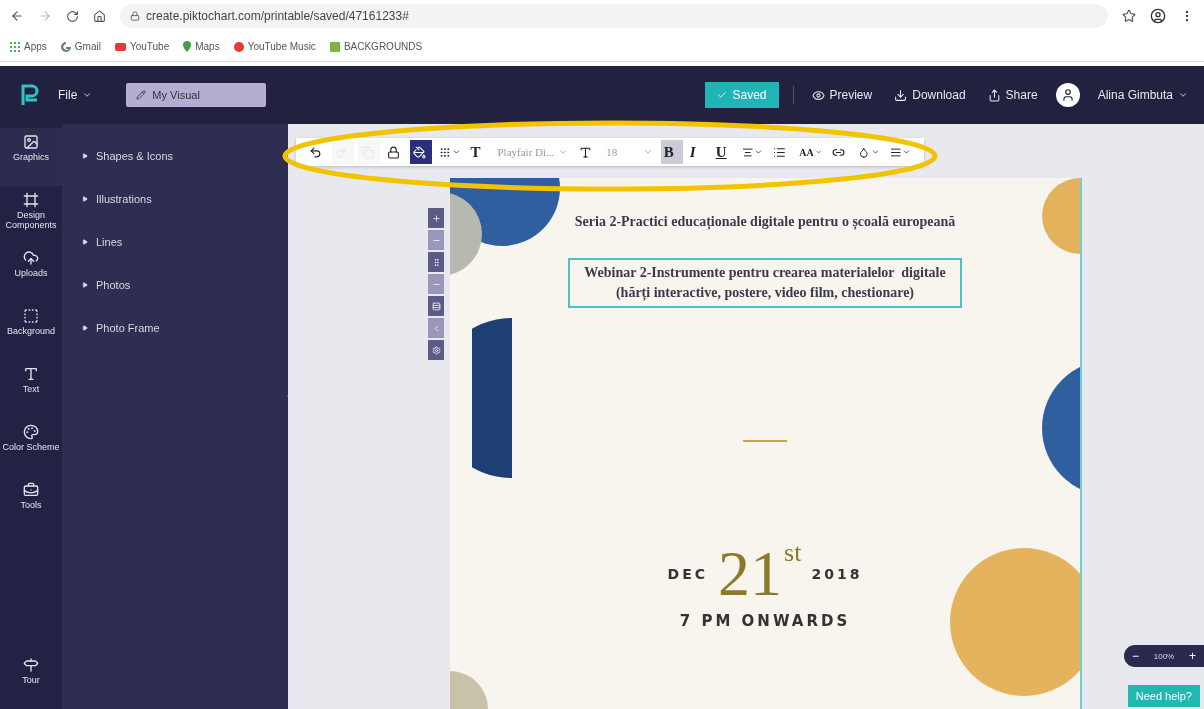 Image resolution: width=1204 pixels, height=709 pixels. Describe the element at coordinates (207, 46) in the screenshot. I see `bookmark-link: Maps` at that location.